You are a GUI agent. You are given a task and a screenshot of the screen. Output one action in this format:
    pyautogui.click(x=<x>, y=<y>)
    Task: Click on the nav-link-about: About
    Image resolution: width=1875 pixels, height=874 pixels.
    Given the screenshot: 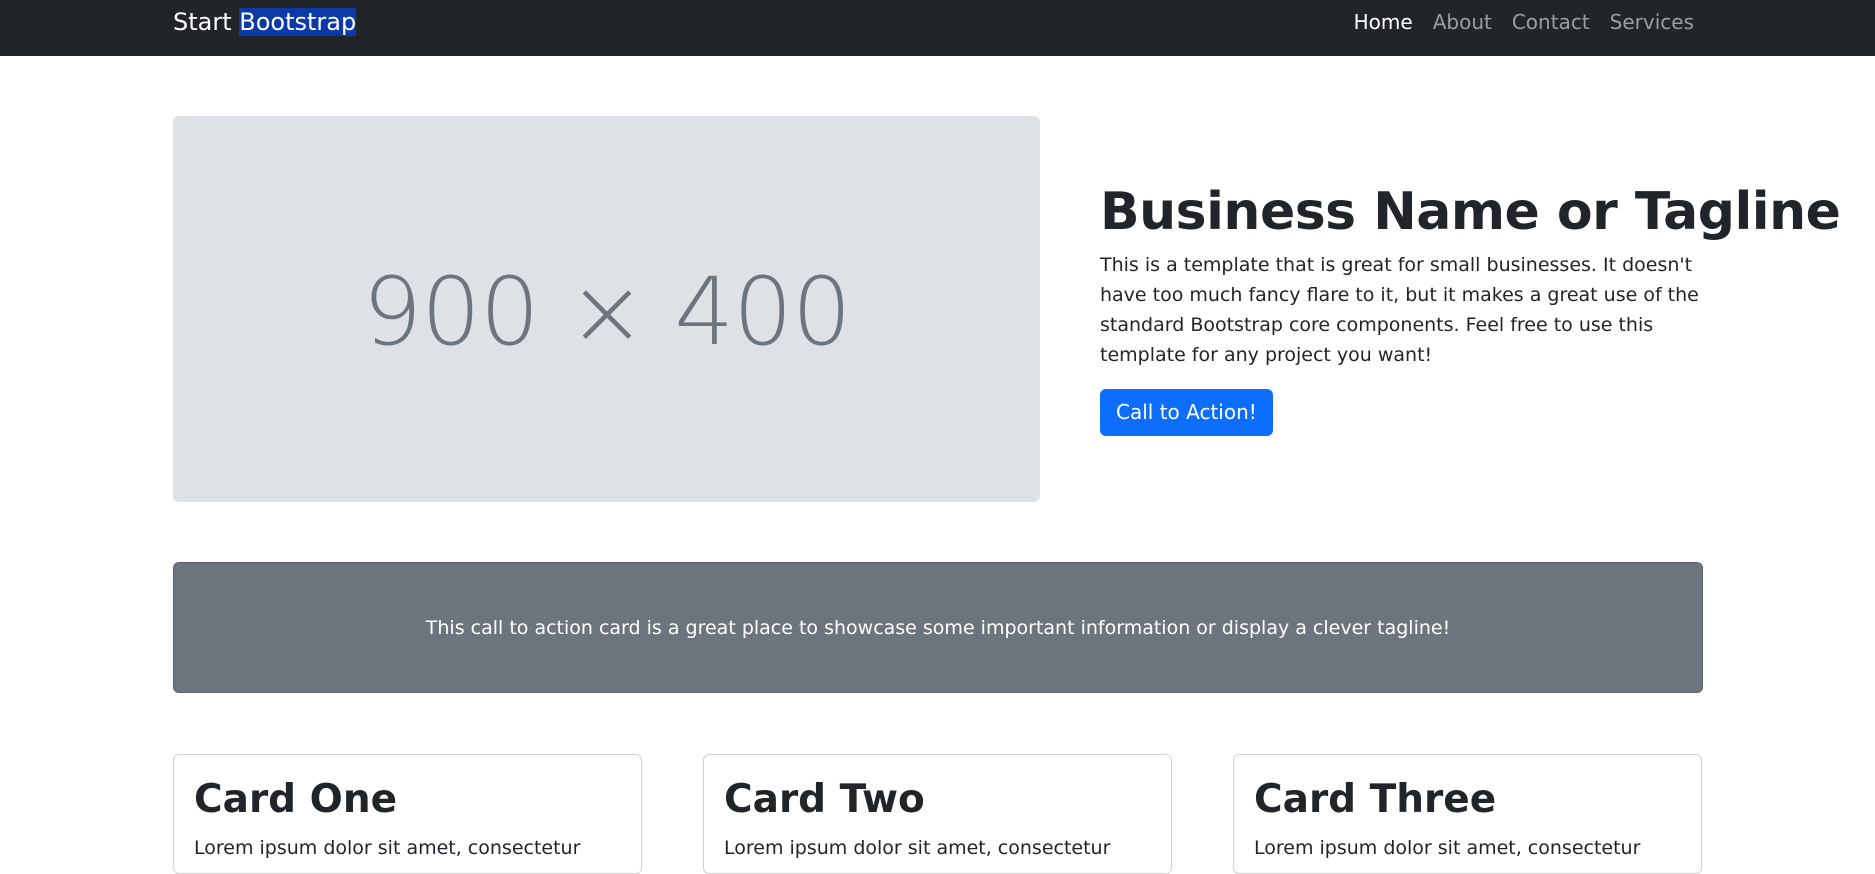 What is the action you would take?
    pyautogui.click(x=1462, y=22)
    